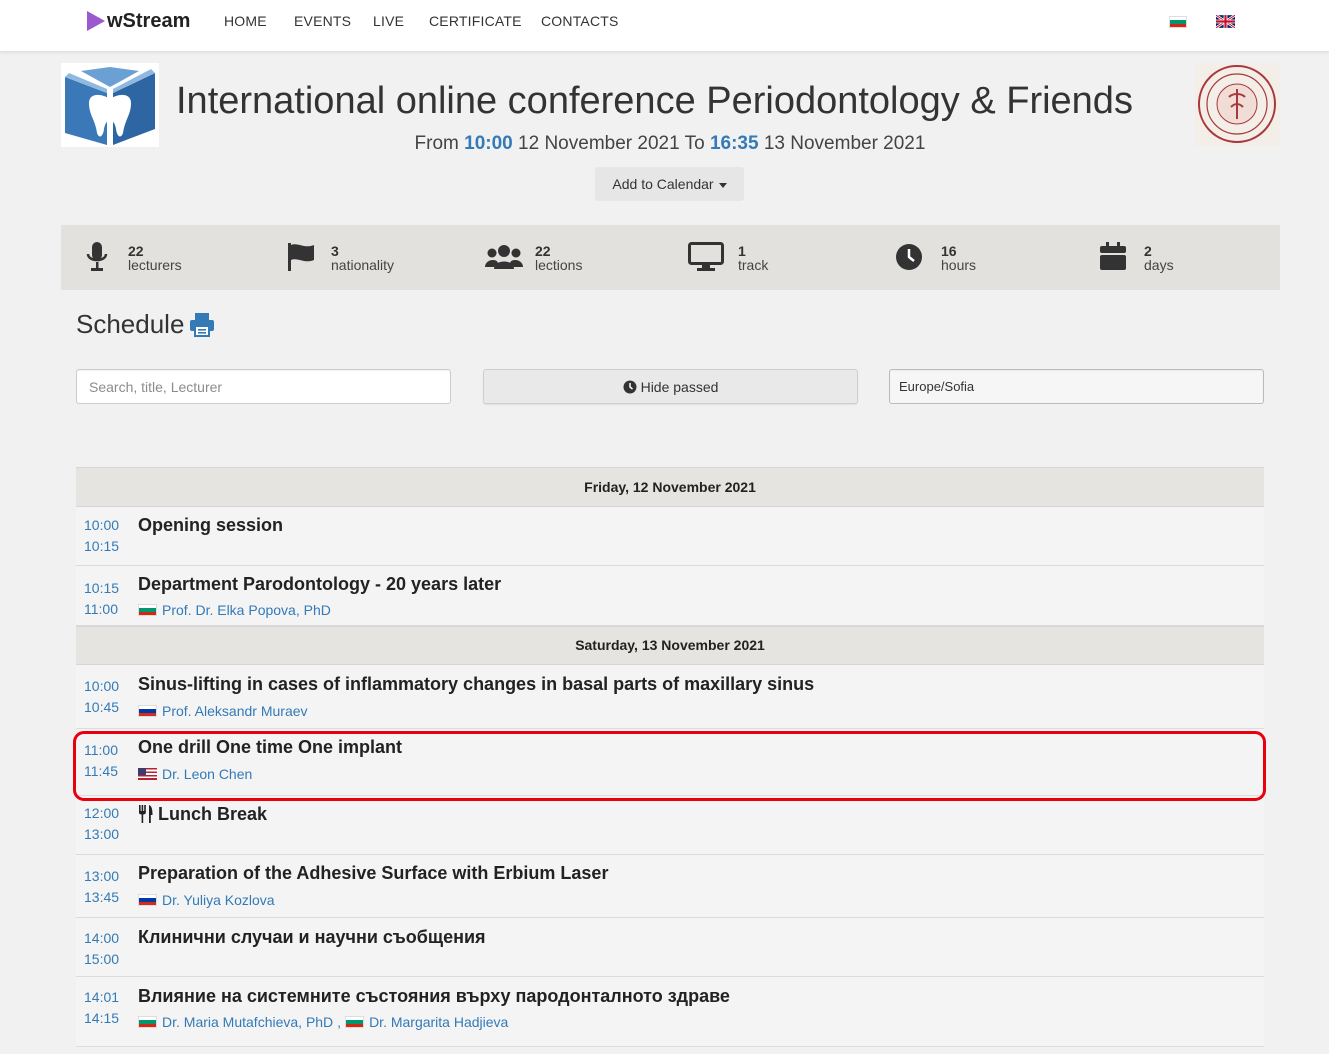  What do you see at coordinates (312, 937) in the screenshot?
I see `event-title: Клинични случаи и научни съобщения` at bounding box center [312, 937].